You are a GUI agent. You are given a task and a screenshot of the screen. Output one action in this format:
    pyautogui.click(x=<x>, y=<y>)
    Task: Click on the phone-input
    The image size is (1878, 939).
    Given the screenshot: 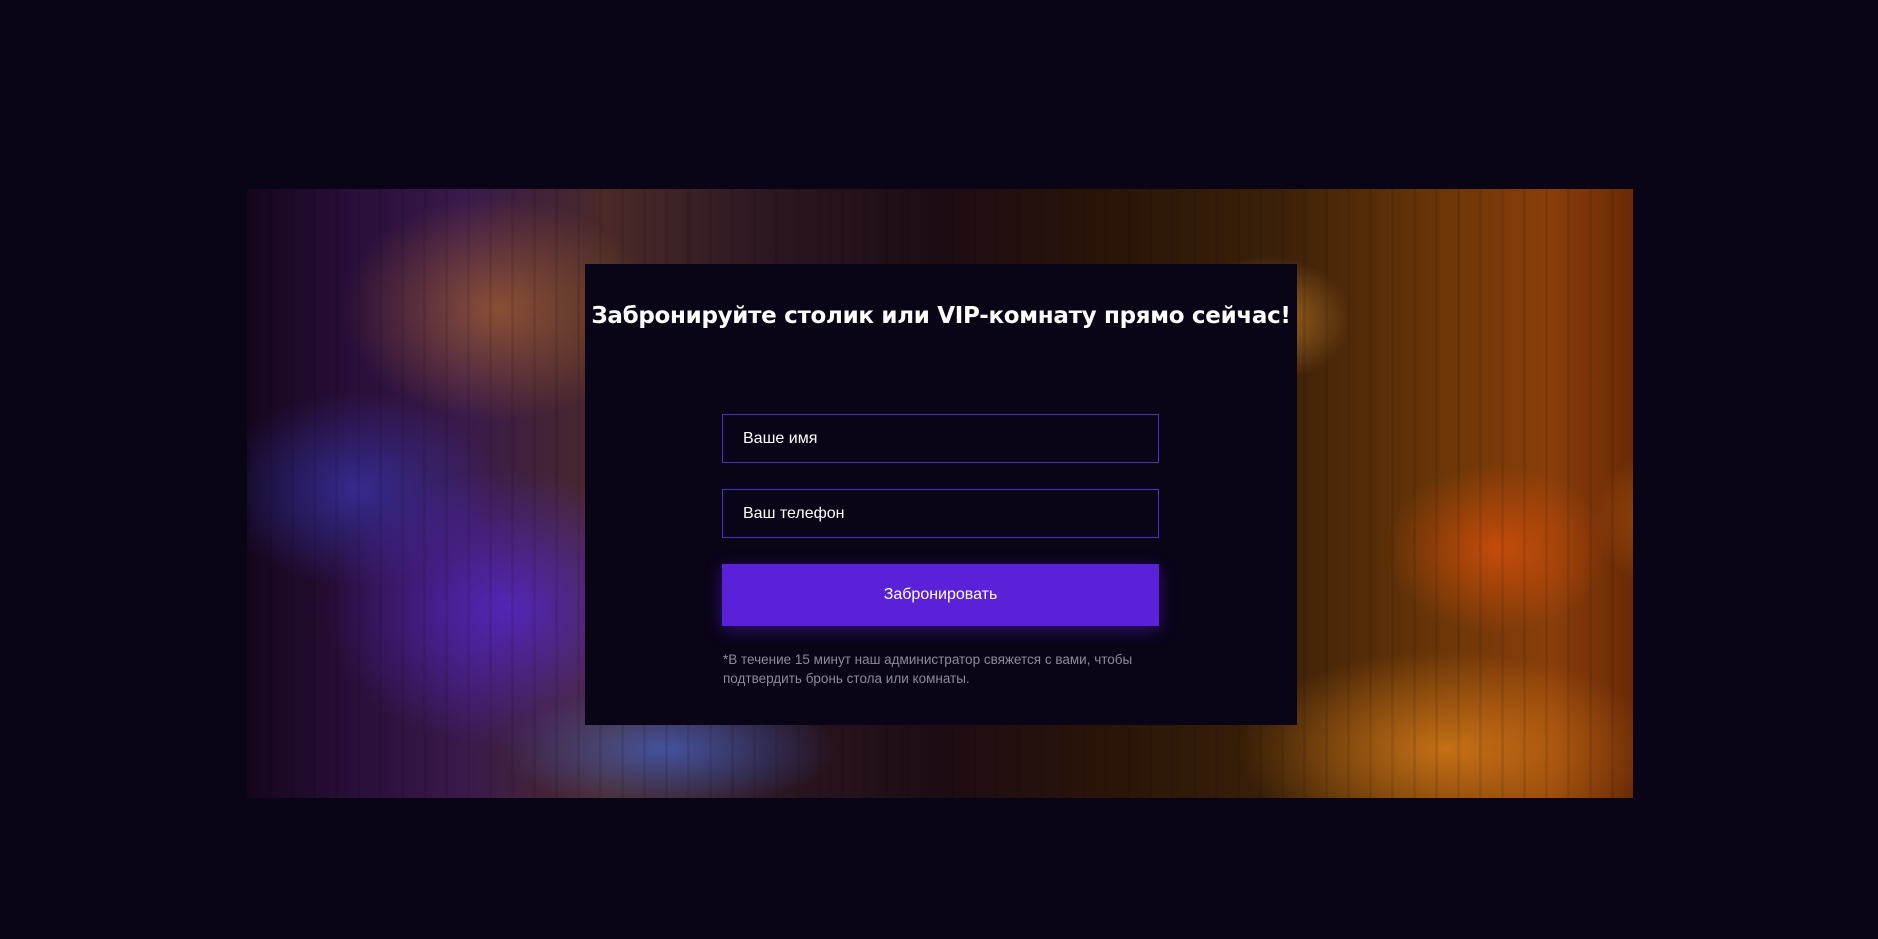 What is the action you would take?
    pyautogui.click(x=940, y=513)
    